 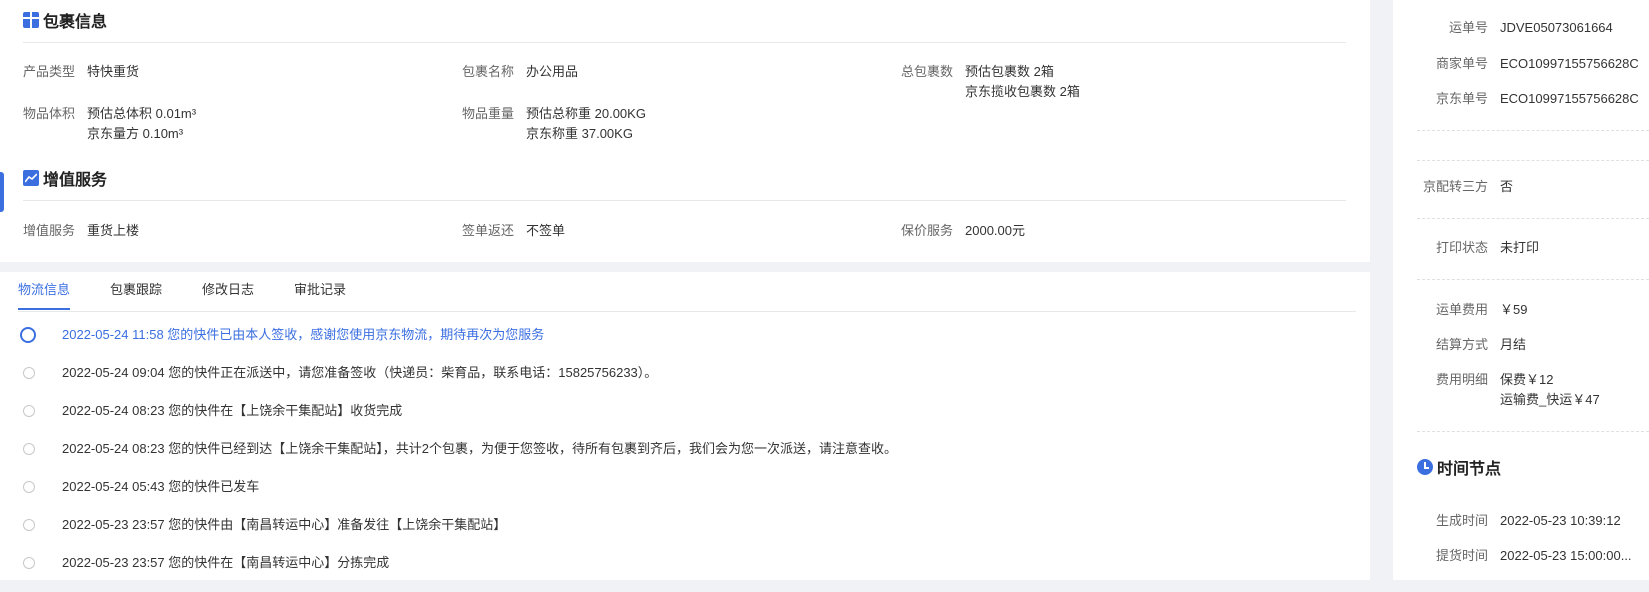 What do you see at coordinates (1461, 63) in the screenshot?
I see `row-label: 商家单号` at bounding box center [1461, 63].